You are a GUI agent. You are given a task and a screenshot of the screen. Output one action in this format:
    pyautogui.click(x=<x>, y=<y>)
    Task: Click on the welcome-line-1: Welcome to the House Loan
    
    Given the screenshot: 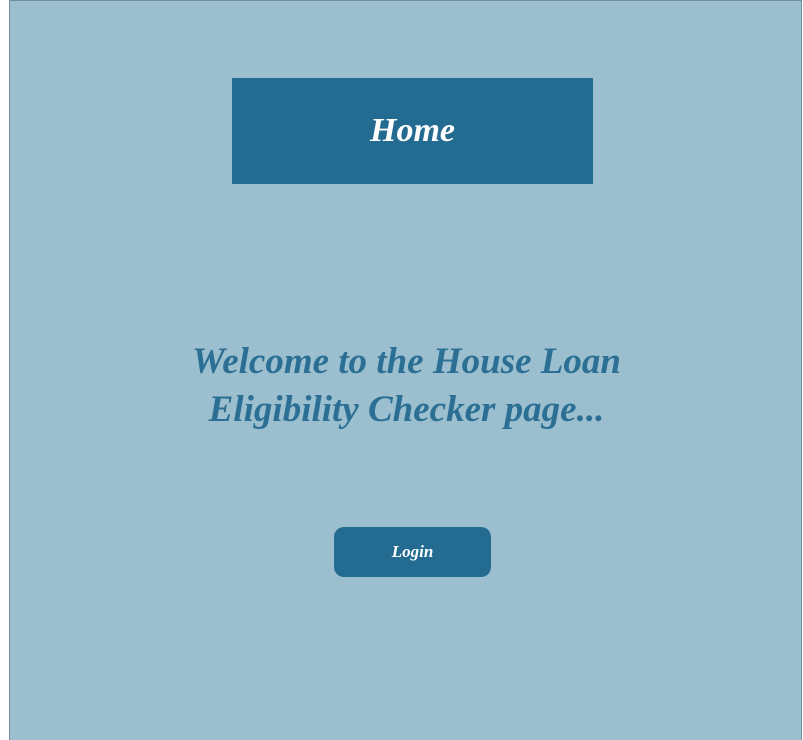 What is the action you would take?
    pyautogui.click(x=406, y=361)
    